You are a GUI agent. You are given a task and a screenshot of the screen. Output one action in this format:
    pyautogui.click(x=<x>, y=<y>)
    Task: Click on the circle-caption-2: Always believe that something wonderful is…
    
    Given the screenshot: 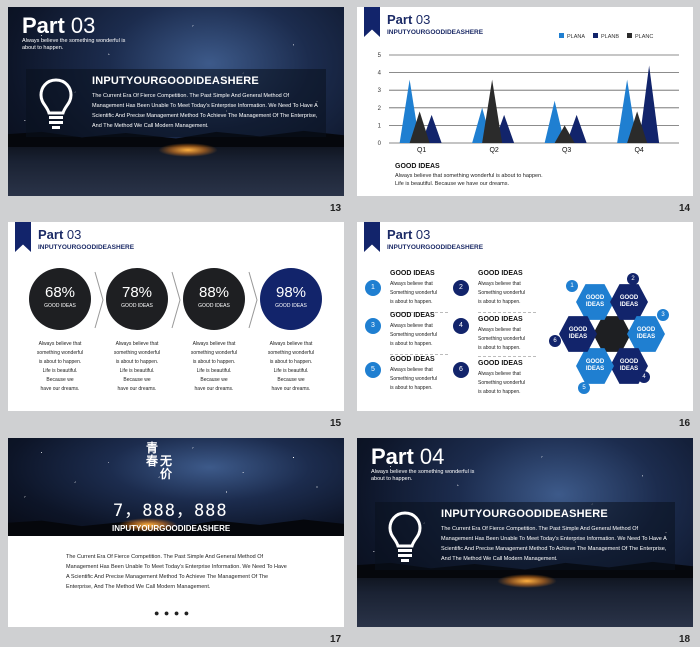 What is the action you would take?
    pyautogui.click(x=137, y=366)
    